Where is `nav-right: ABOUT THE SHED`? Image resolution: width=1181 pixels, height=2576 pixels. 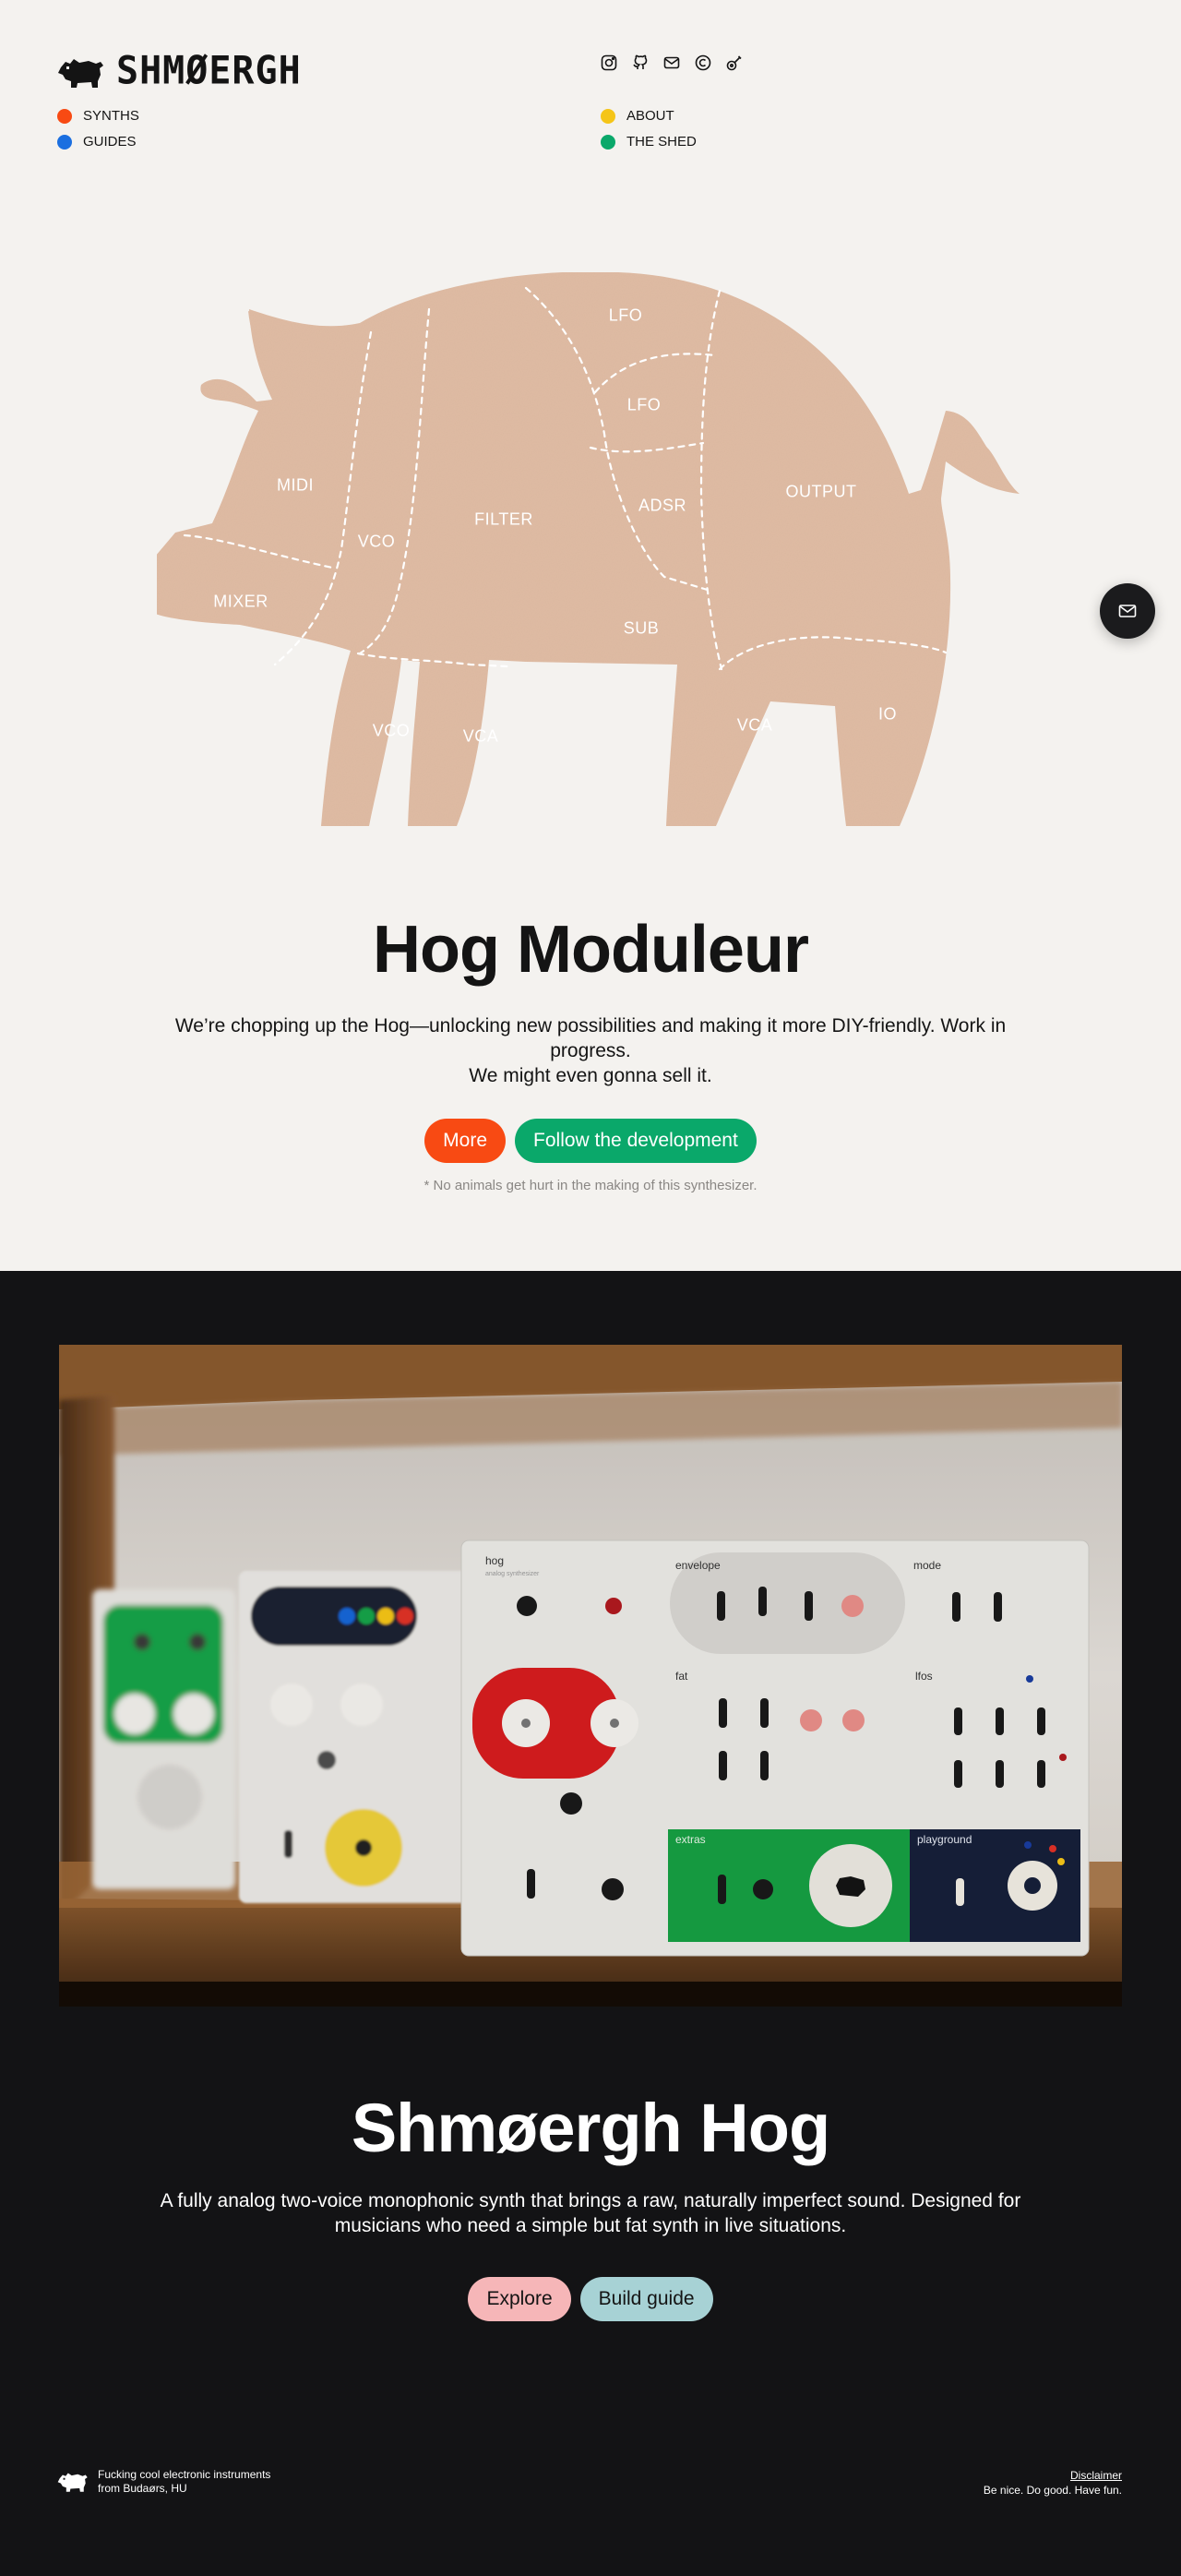
nav-right: ABOUT THE SHED is located at coordinates (649, 129).